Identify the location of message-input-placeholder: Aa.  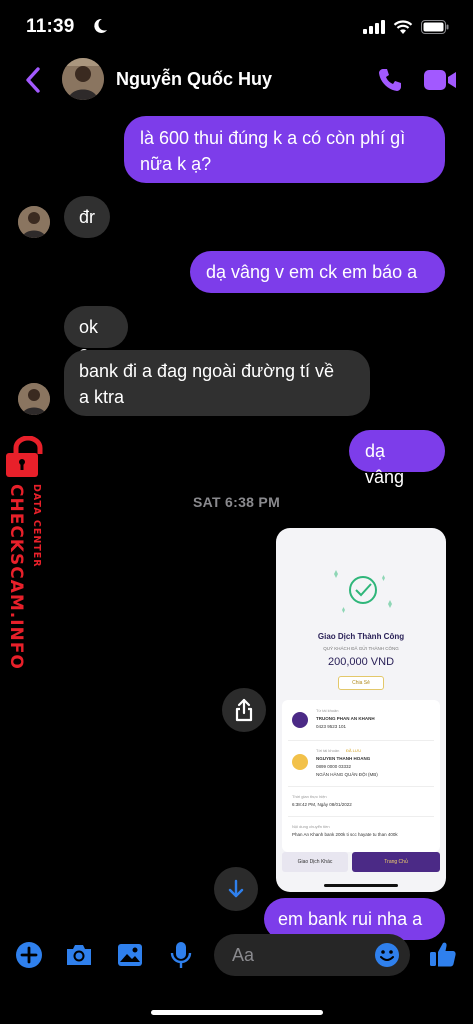
(243, 955).